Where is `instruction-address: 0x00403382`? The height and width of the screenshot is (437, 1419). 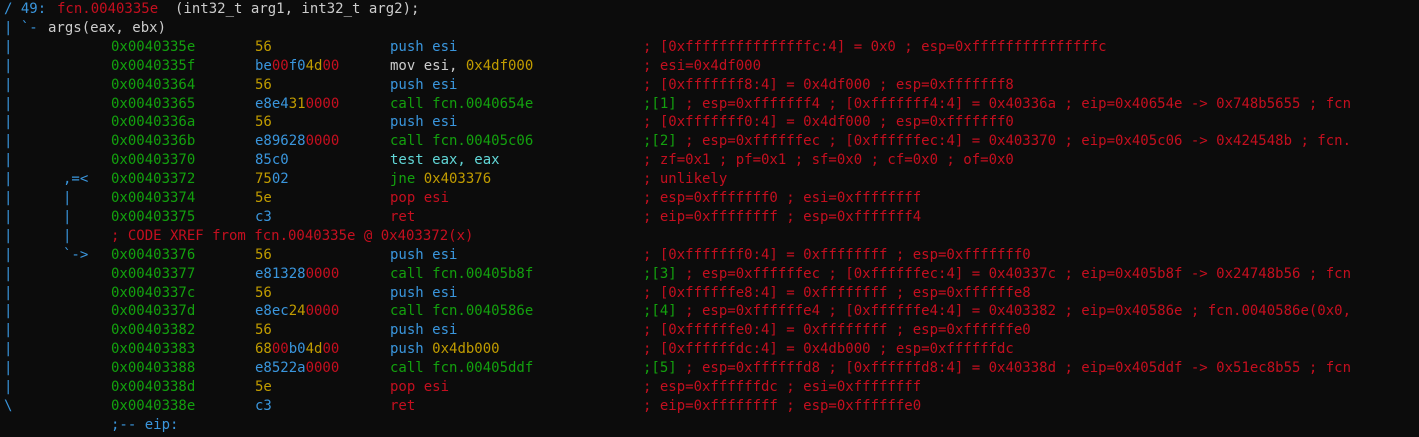
instruction-address: 0x00403382 is located at coordinates (153, 330).